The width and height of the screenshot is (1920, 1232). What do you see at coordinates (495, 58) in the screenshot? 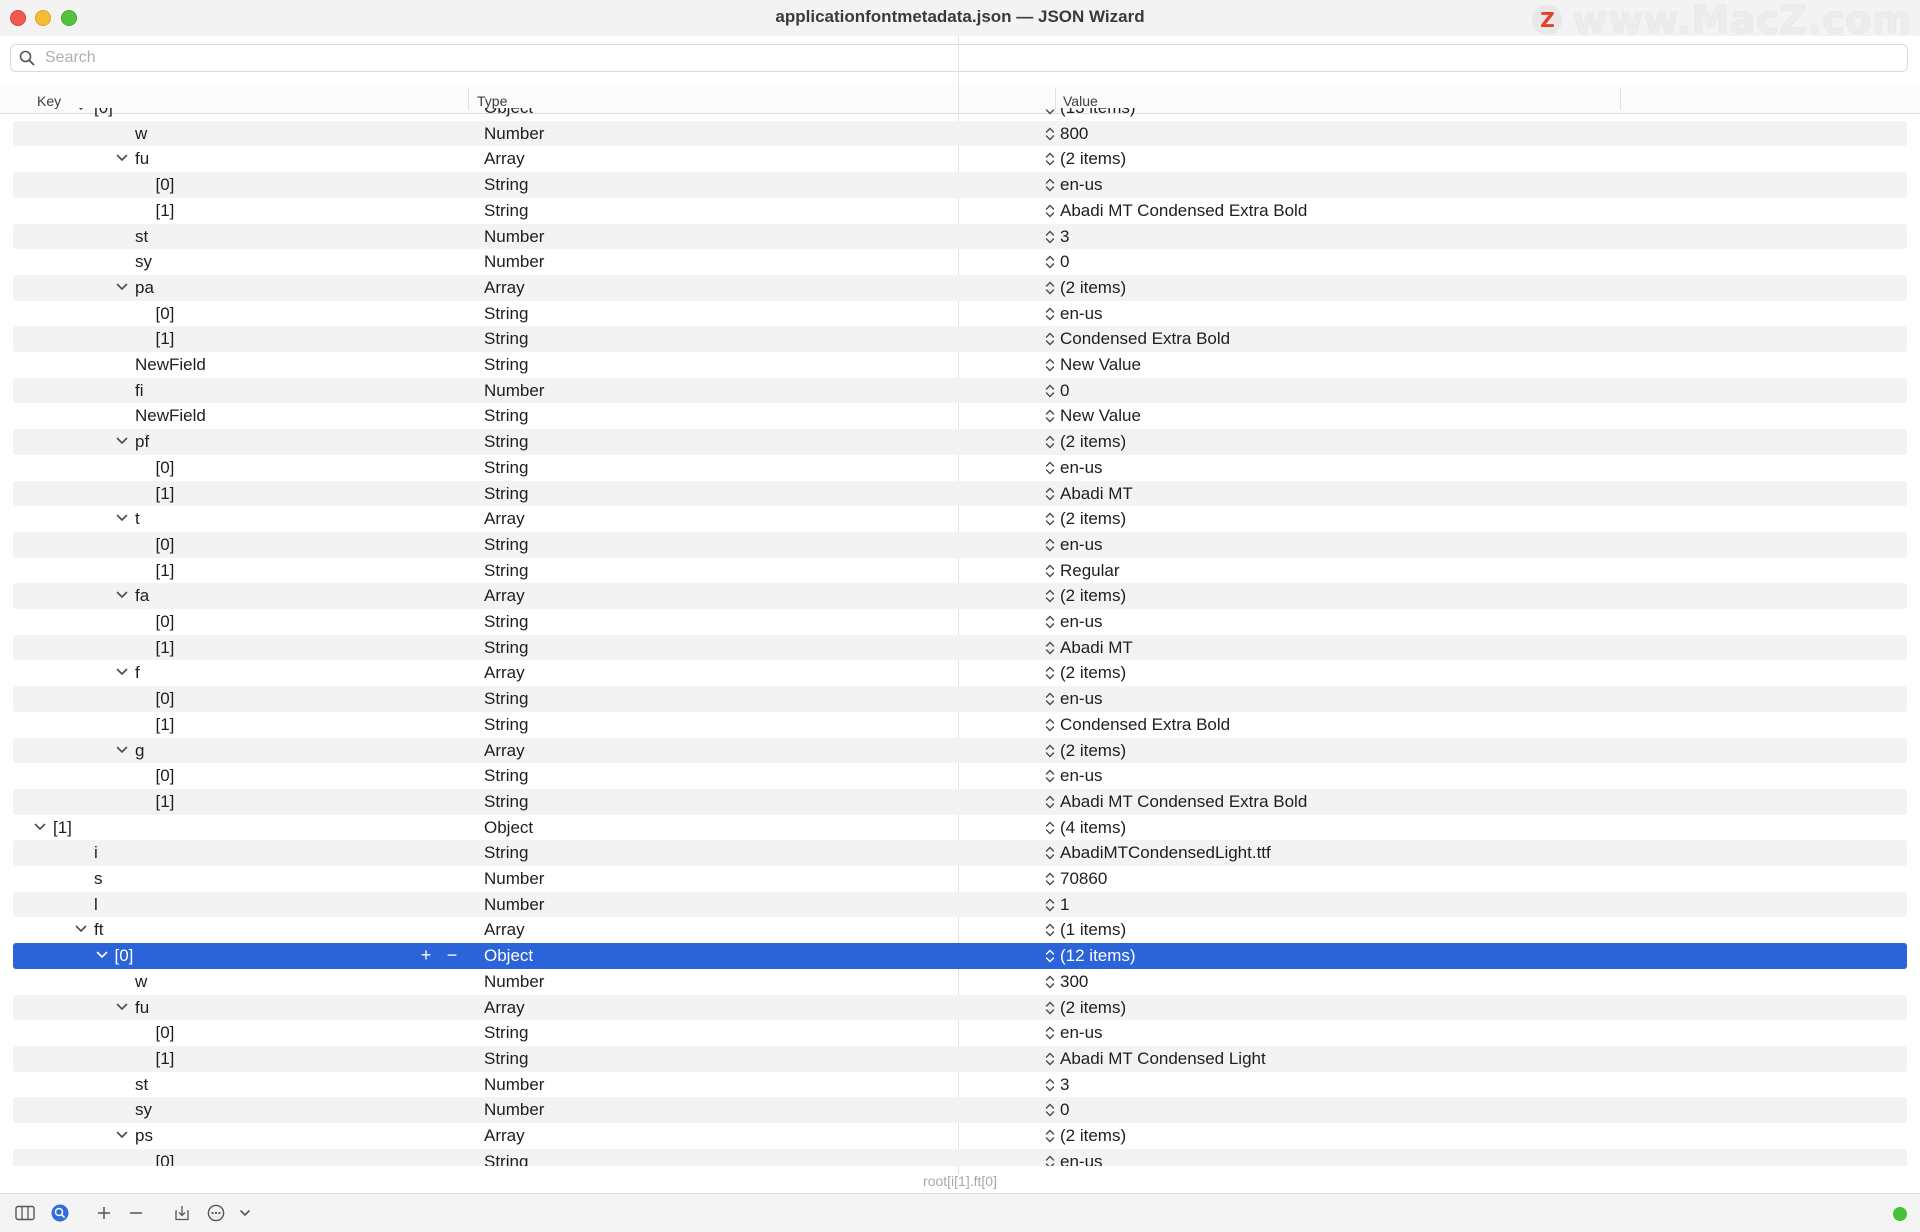
I see `search-input` at bounding box center [495, 58].